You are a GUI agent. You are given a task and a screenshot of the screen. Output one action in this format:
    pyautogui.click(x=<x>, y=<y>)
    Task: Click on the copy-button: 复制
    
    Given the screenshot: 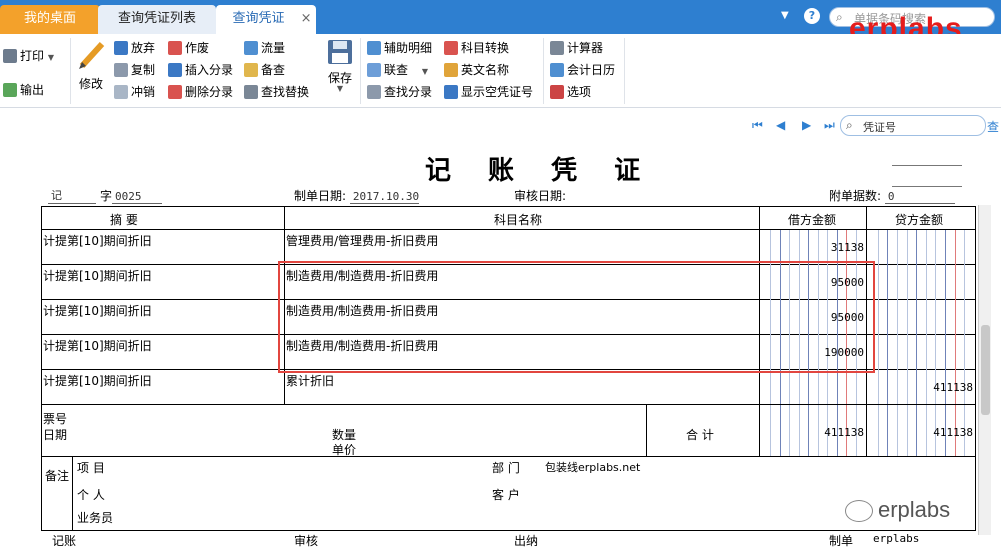 What is the action you would take?
    pyautogui.click(x=134, y=70)
    